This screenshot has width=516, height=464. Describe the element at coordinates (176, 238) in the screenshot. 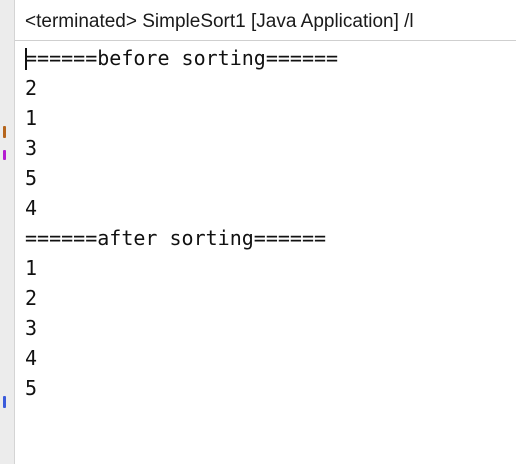

I see `console-line: ======after sorting======` at that location.